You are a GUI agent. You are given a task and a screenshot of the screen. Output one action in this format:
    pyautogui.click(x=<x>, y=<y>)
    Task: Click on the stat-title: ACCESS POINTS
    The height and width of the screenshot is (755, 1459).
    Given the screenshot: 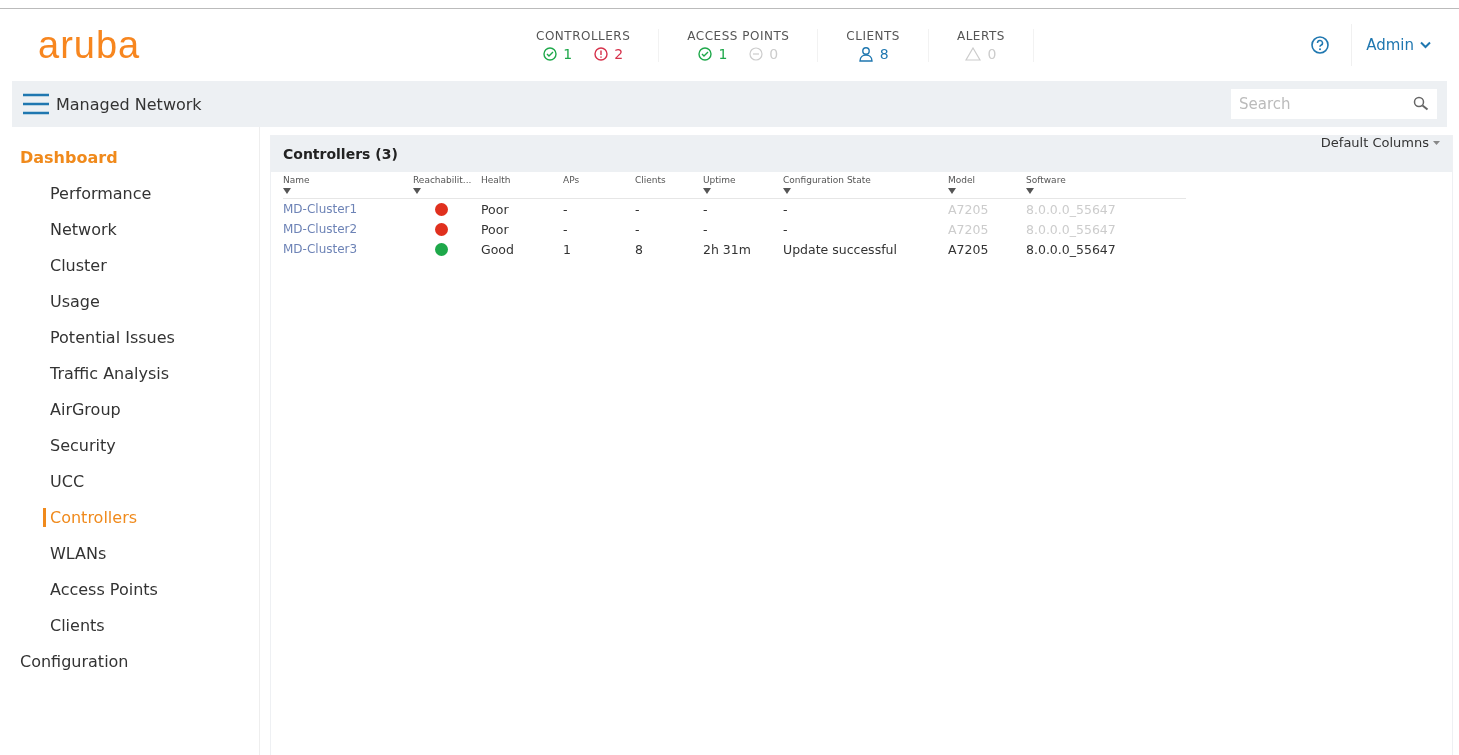 What is the action you would take?
    pyautogui.click(x=738, y=35)
    